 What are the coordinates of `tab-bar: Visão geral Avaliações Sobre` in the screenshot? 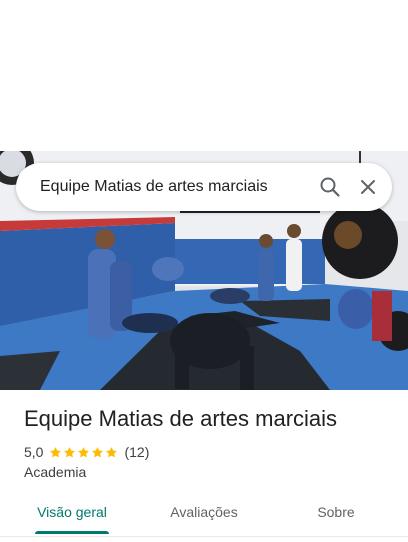 It's located at (204, 518).